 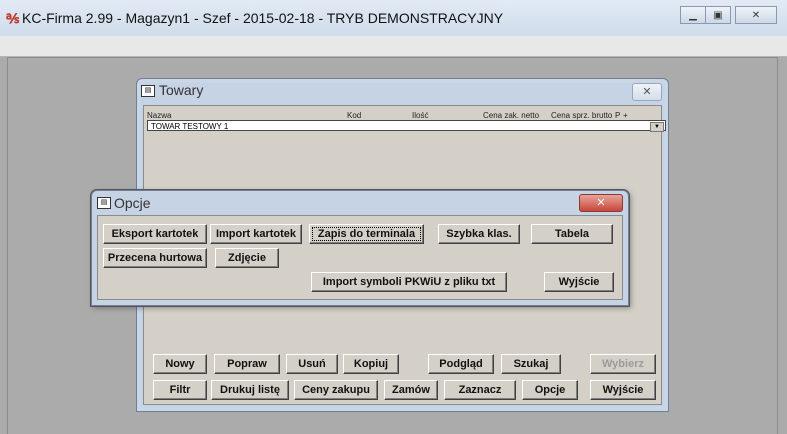 I want to click on drukuj-liste-button: Drukuj listę, so click(x=250, y=390).